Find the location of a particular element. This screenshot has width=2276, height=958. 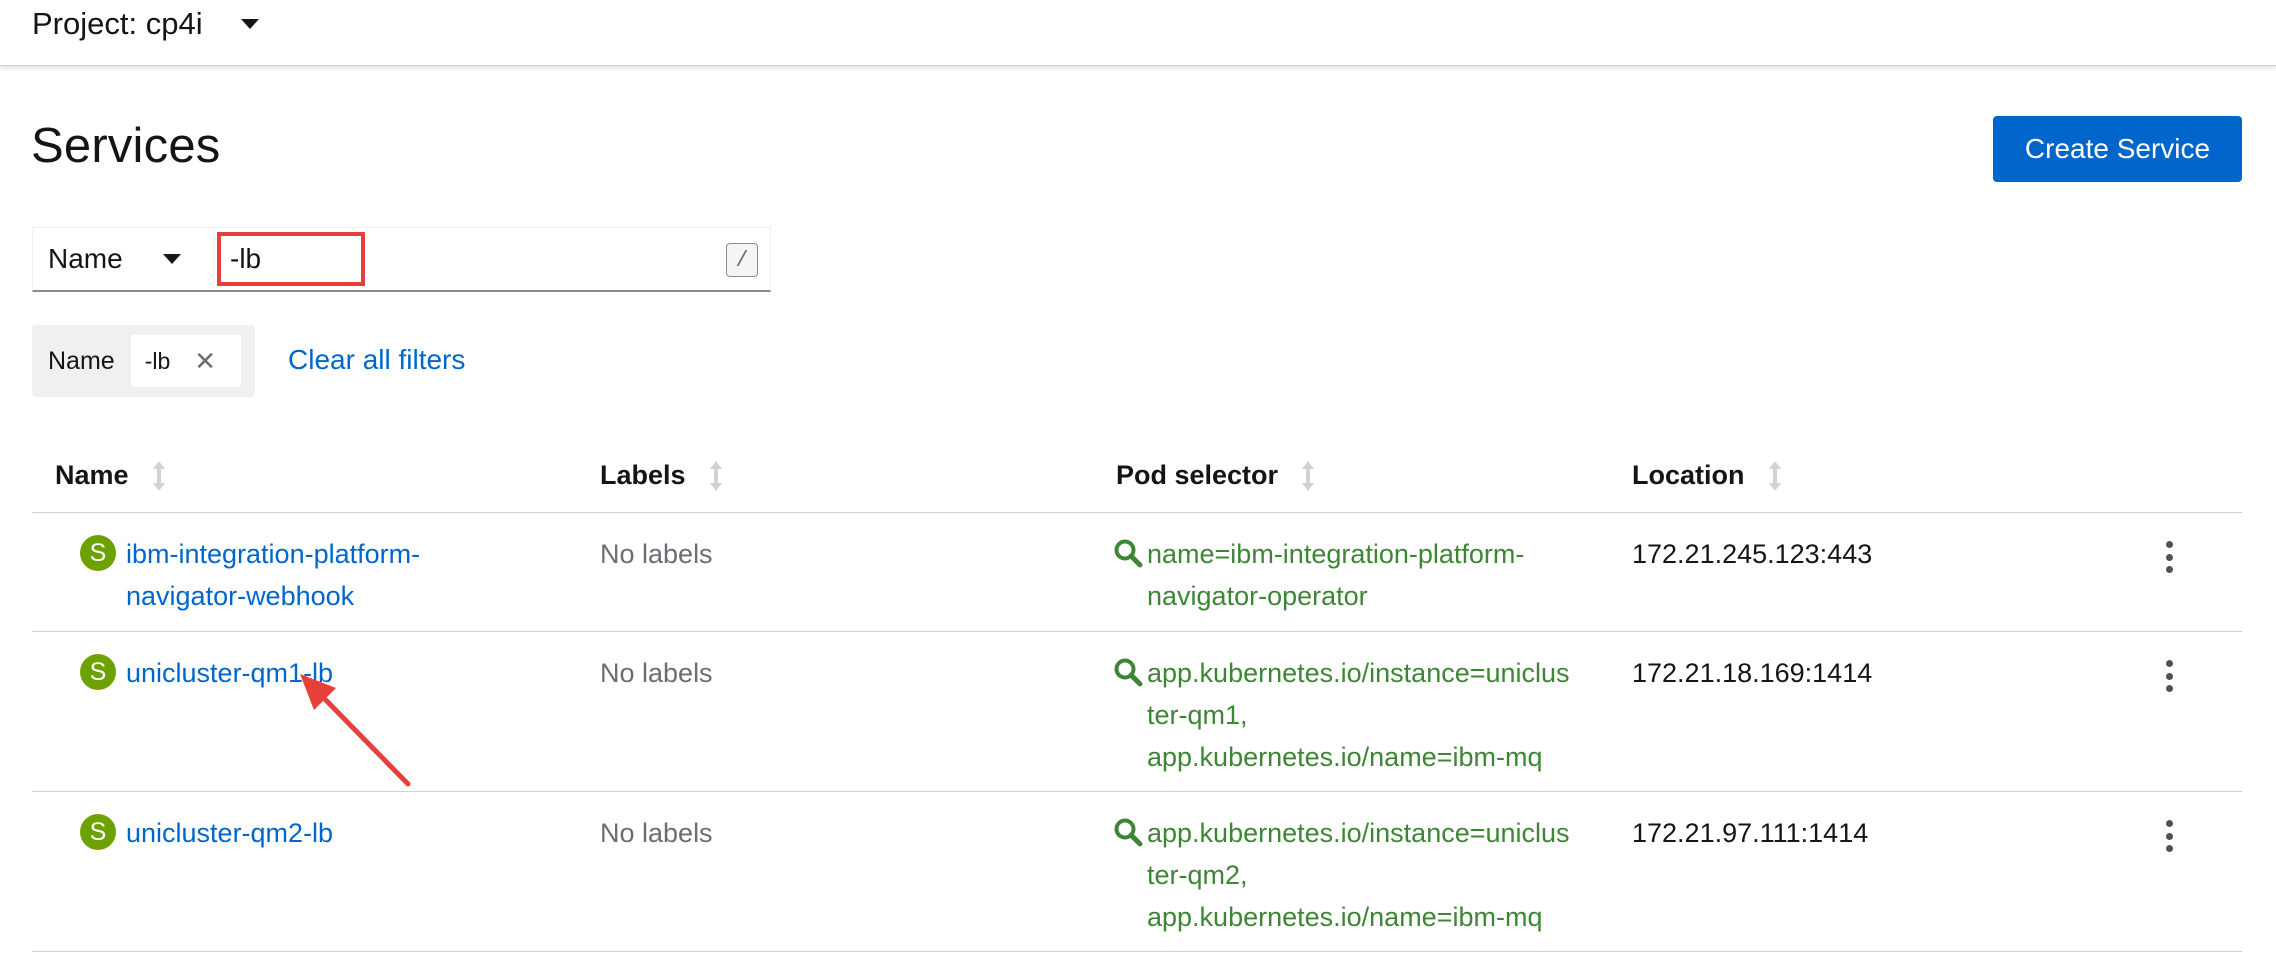

table-header: Name Labels Pod selector Location is located at coordinates (1137, 481).